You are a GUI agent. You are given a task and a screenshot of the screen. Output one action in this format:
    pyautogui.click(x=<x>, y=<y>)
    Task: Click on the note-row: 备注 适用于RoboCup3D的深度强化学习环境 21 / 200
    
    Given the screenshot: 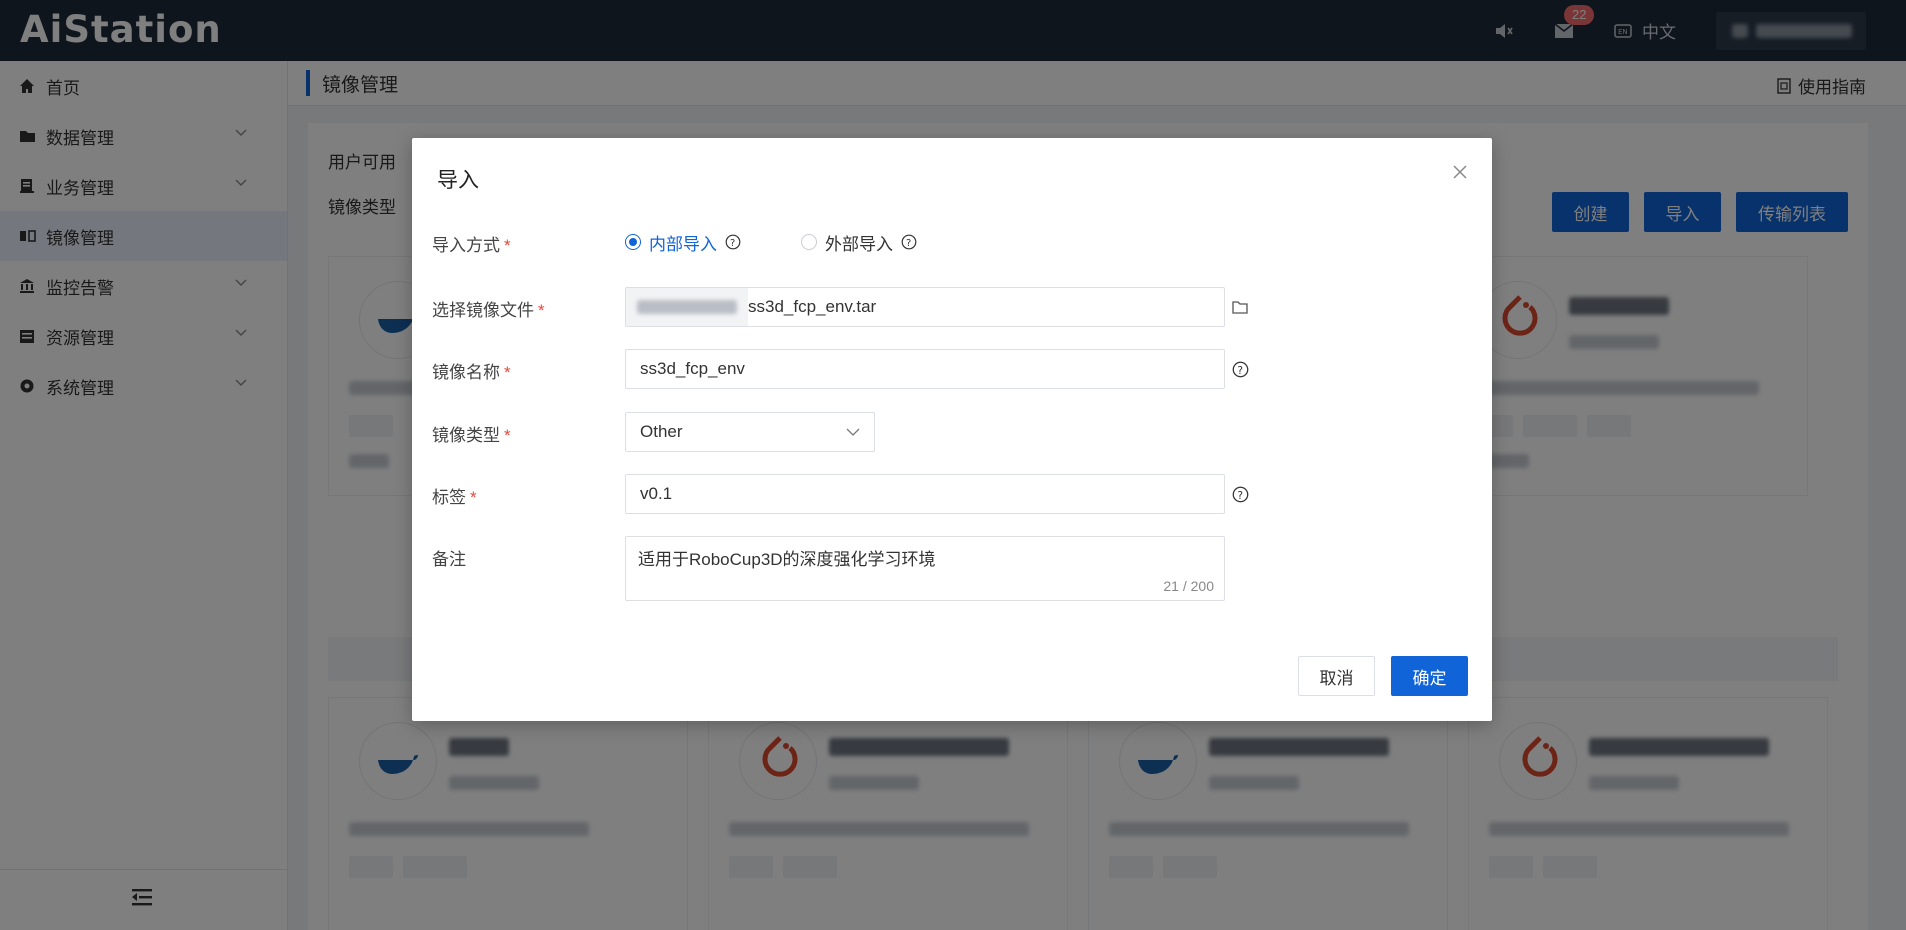 What is the action you would take?
    pyautogui.click(x=952, y=569)
    